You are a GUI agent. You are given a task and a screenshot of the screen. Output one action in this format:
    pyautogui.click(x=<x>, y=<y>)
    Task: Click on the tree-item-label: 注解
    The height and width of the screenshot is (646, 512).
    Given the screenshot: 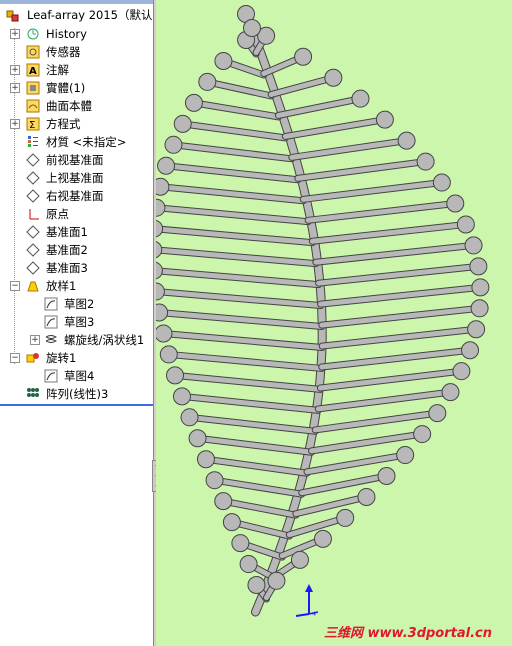 What is the action you would take?
    pyautogui.click(x=57, y=70)
    